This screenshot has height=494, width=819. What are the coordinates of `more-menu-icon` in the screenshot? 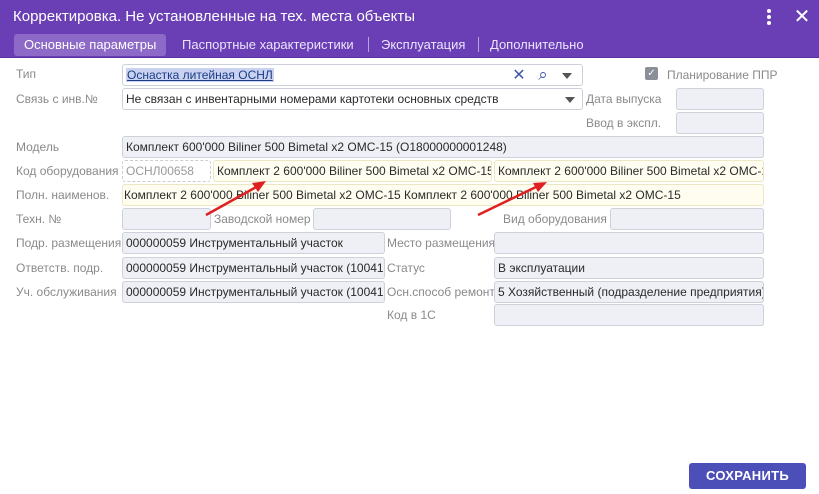 It's located at (769, 17).